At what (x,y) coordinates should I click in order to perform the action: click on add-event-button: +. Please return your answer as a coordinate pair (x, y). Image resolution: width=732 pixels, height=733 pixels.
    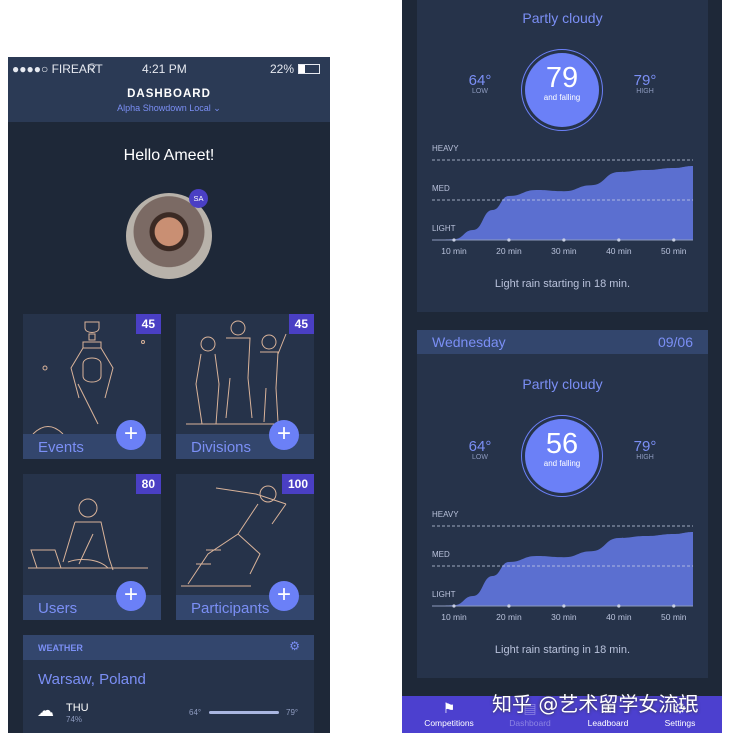
    Looking at the image, I should click on (131, 435).